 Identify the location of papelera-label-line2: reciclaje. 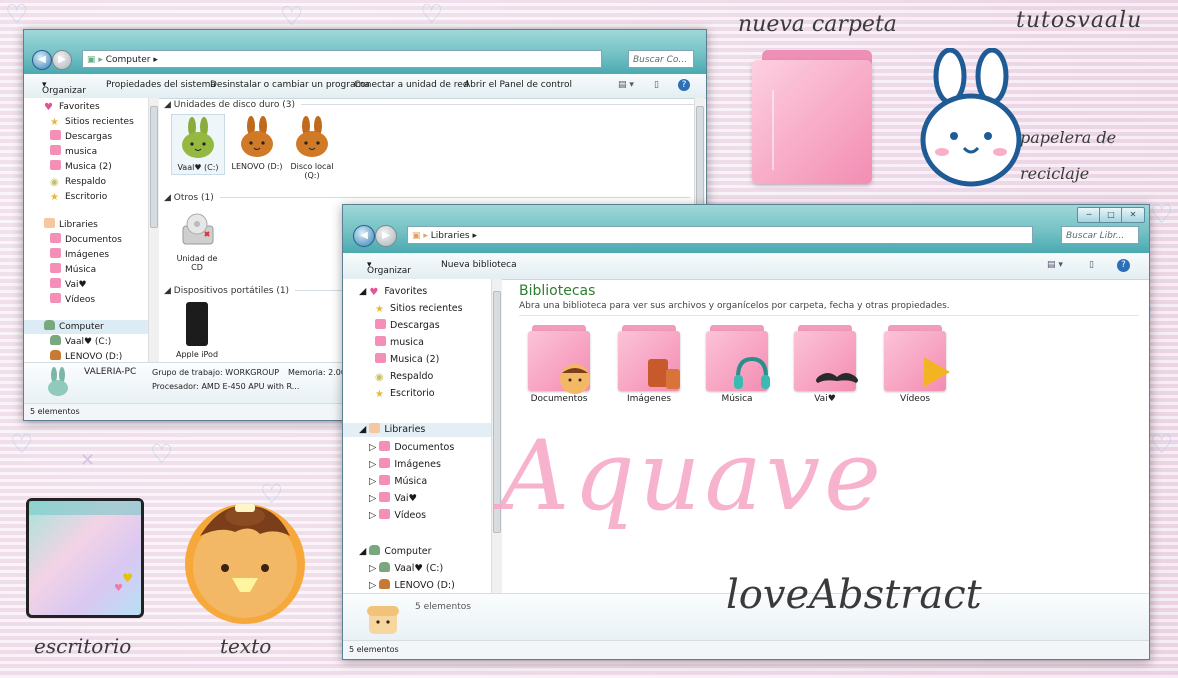
(1055, 173).